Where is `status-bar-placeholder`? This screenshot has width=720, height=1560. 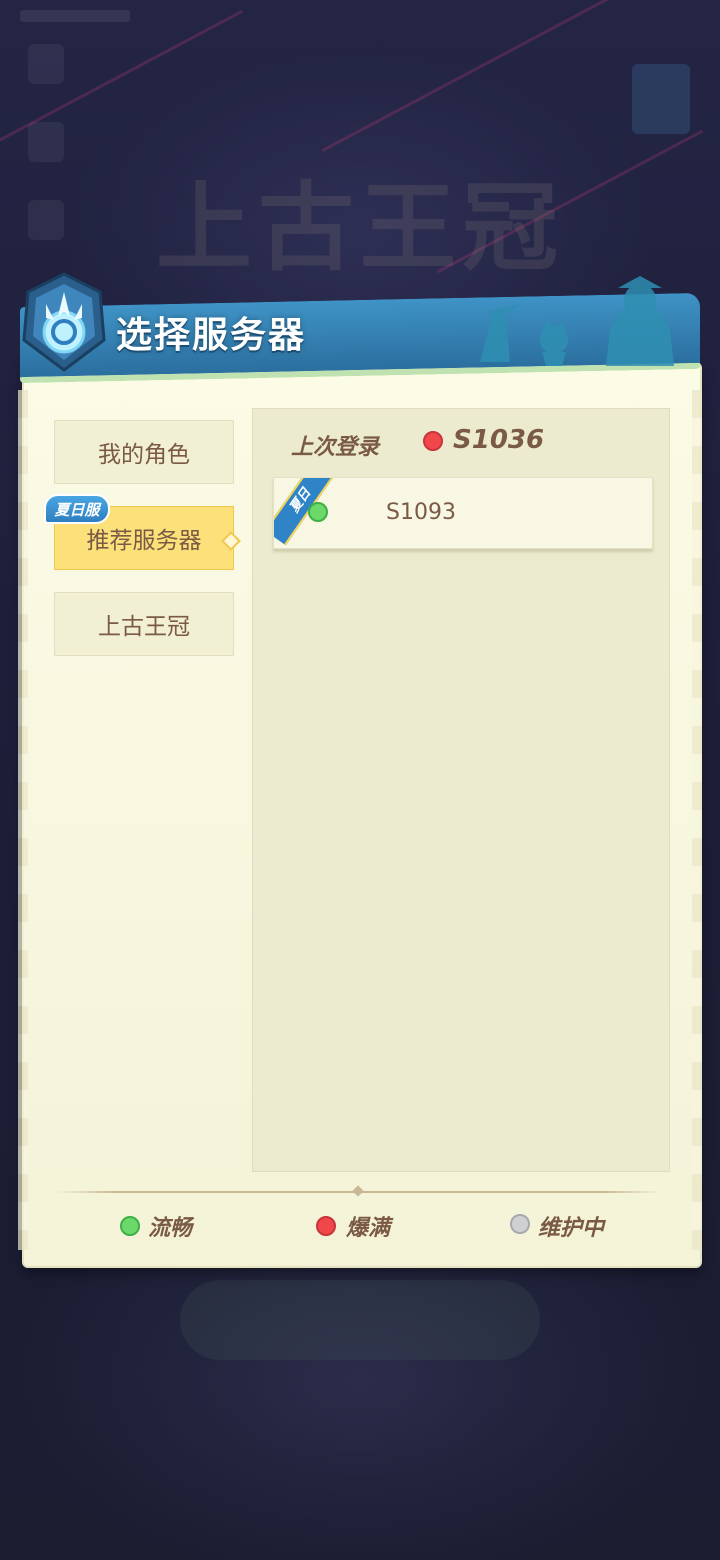 status-bar-placeholder is located at coordinates (75, 16).